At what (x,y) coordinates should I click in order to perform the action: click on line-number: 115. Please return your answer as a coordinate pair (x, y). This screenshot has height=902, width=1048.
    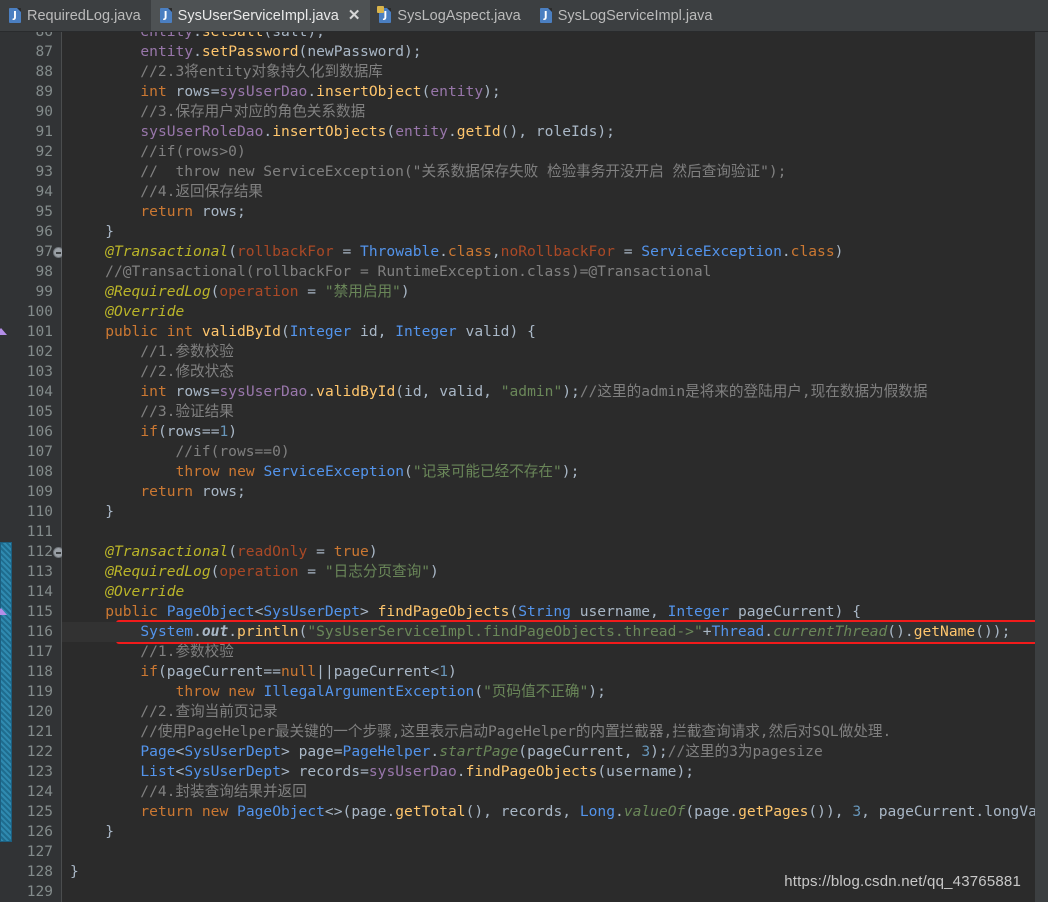
    Looking at the image, I should click on (28, 612).